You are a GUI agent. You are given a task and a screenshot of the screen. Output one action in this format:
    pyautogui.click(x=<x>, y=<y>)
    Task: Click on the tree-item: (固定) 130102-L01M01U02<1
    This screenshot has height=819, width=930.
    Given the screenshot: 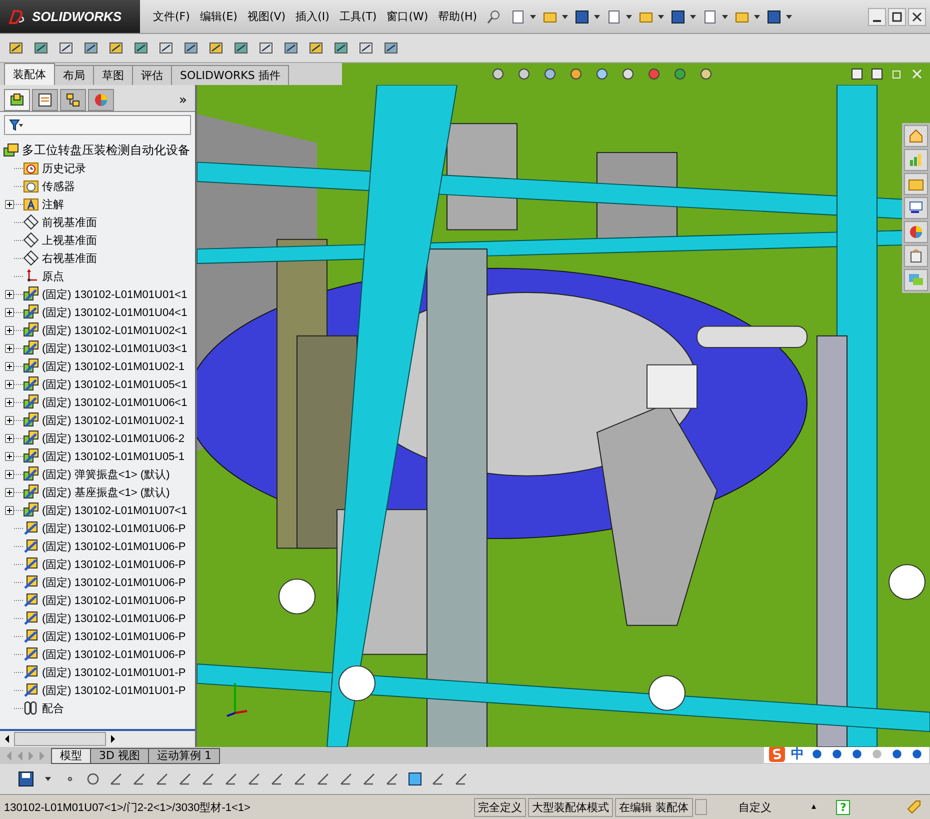 What is the action you would take?
    pyautogui.click(x=105, y=330)
    